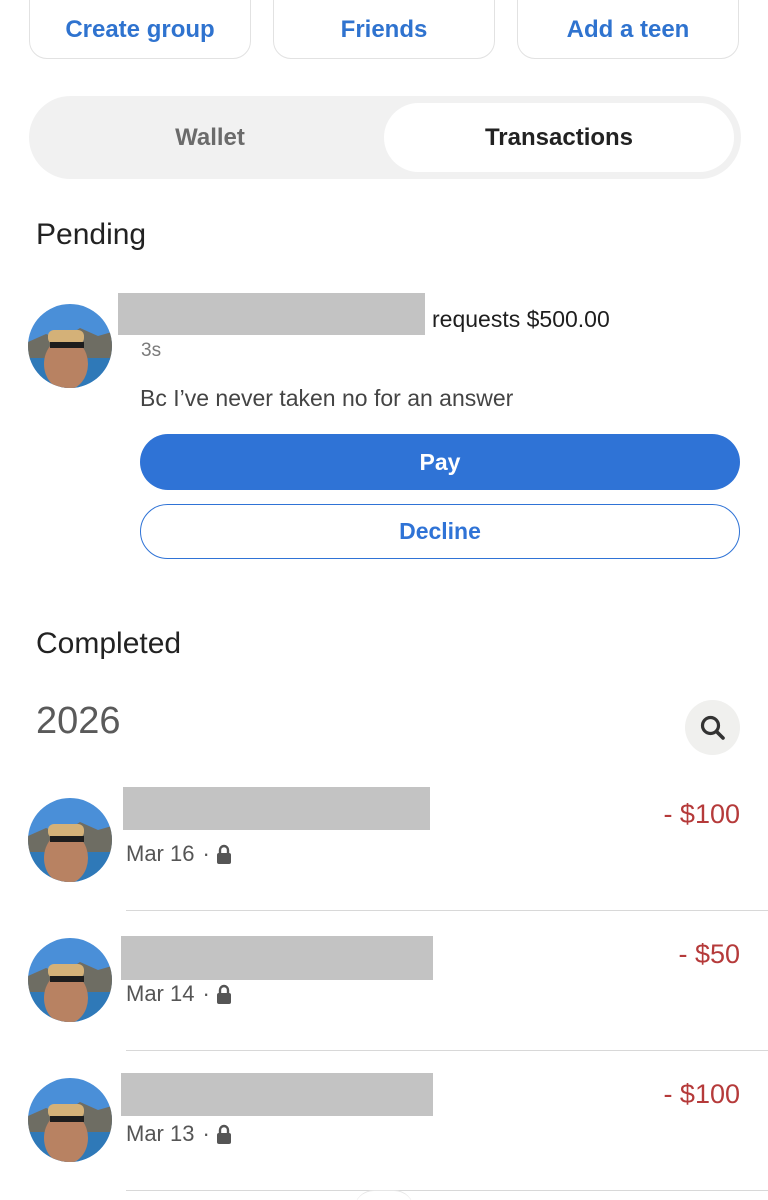 The height and width of the screenshot is (1200, 768). Describe the element at coordinates (384, 841) in the screenshot. I see `transaction-row: Mar 16 · - $100` at that location.